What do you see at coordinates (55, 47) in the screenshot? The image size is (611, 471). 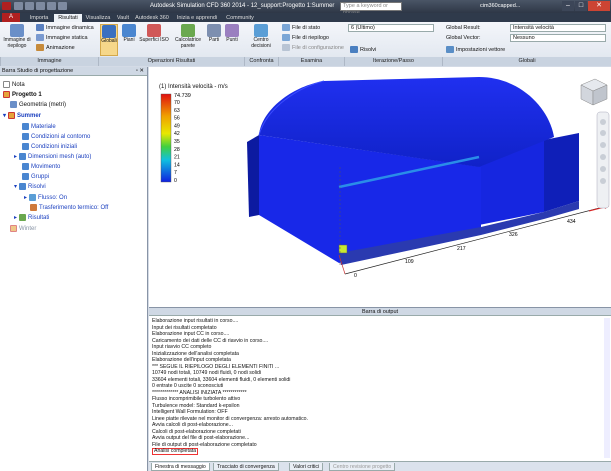 I see `animazione-button: Animazione` at bounding box center [55, 47].